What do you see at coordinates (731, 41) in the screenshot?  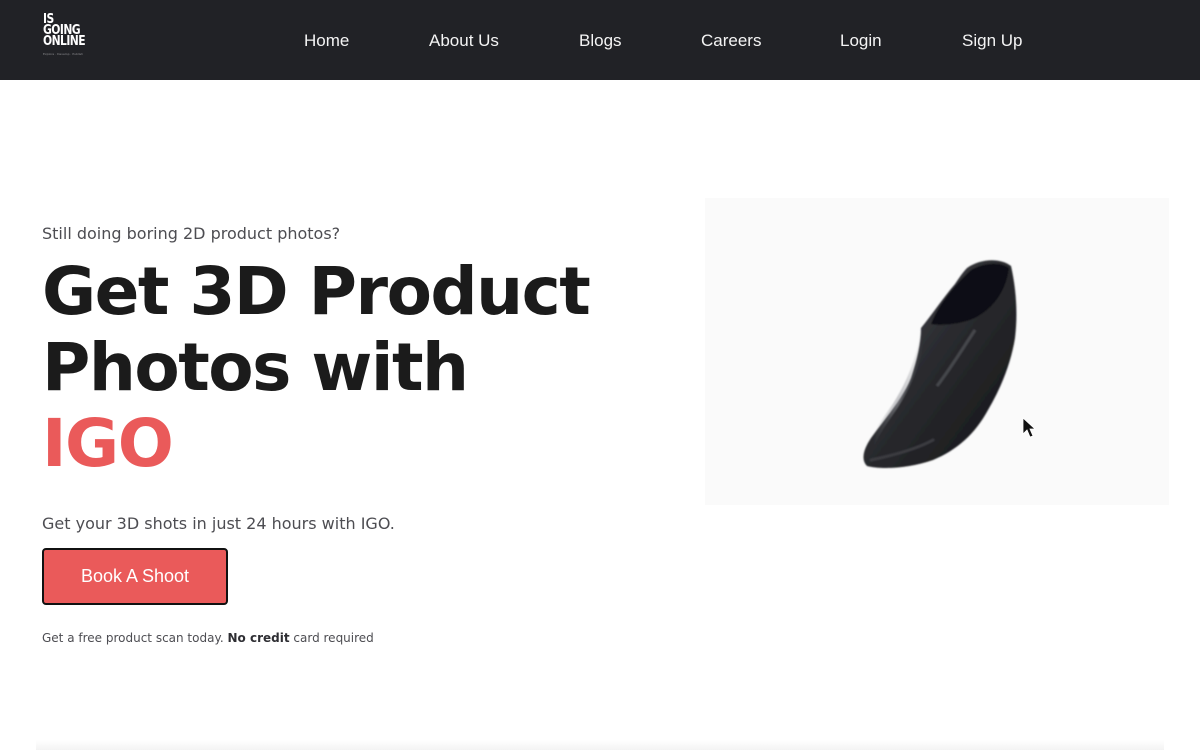 I see `nav-link-careers: Careers` at bounding box center [731, 41].